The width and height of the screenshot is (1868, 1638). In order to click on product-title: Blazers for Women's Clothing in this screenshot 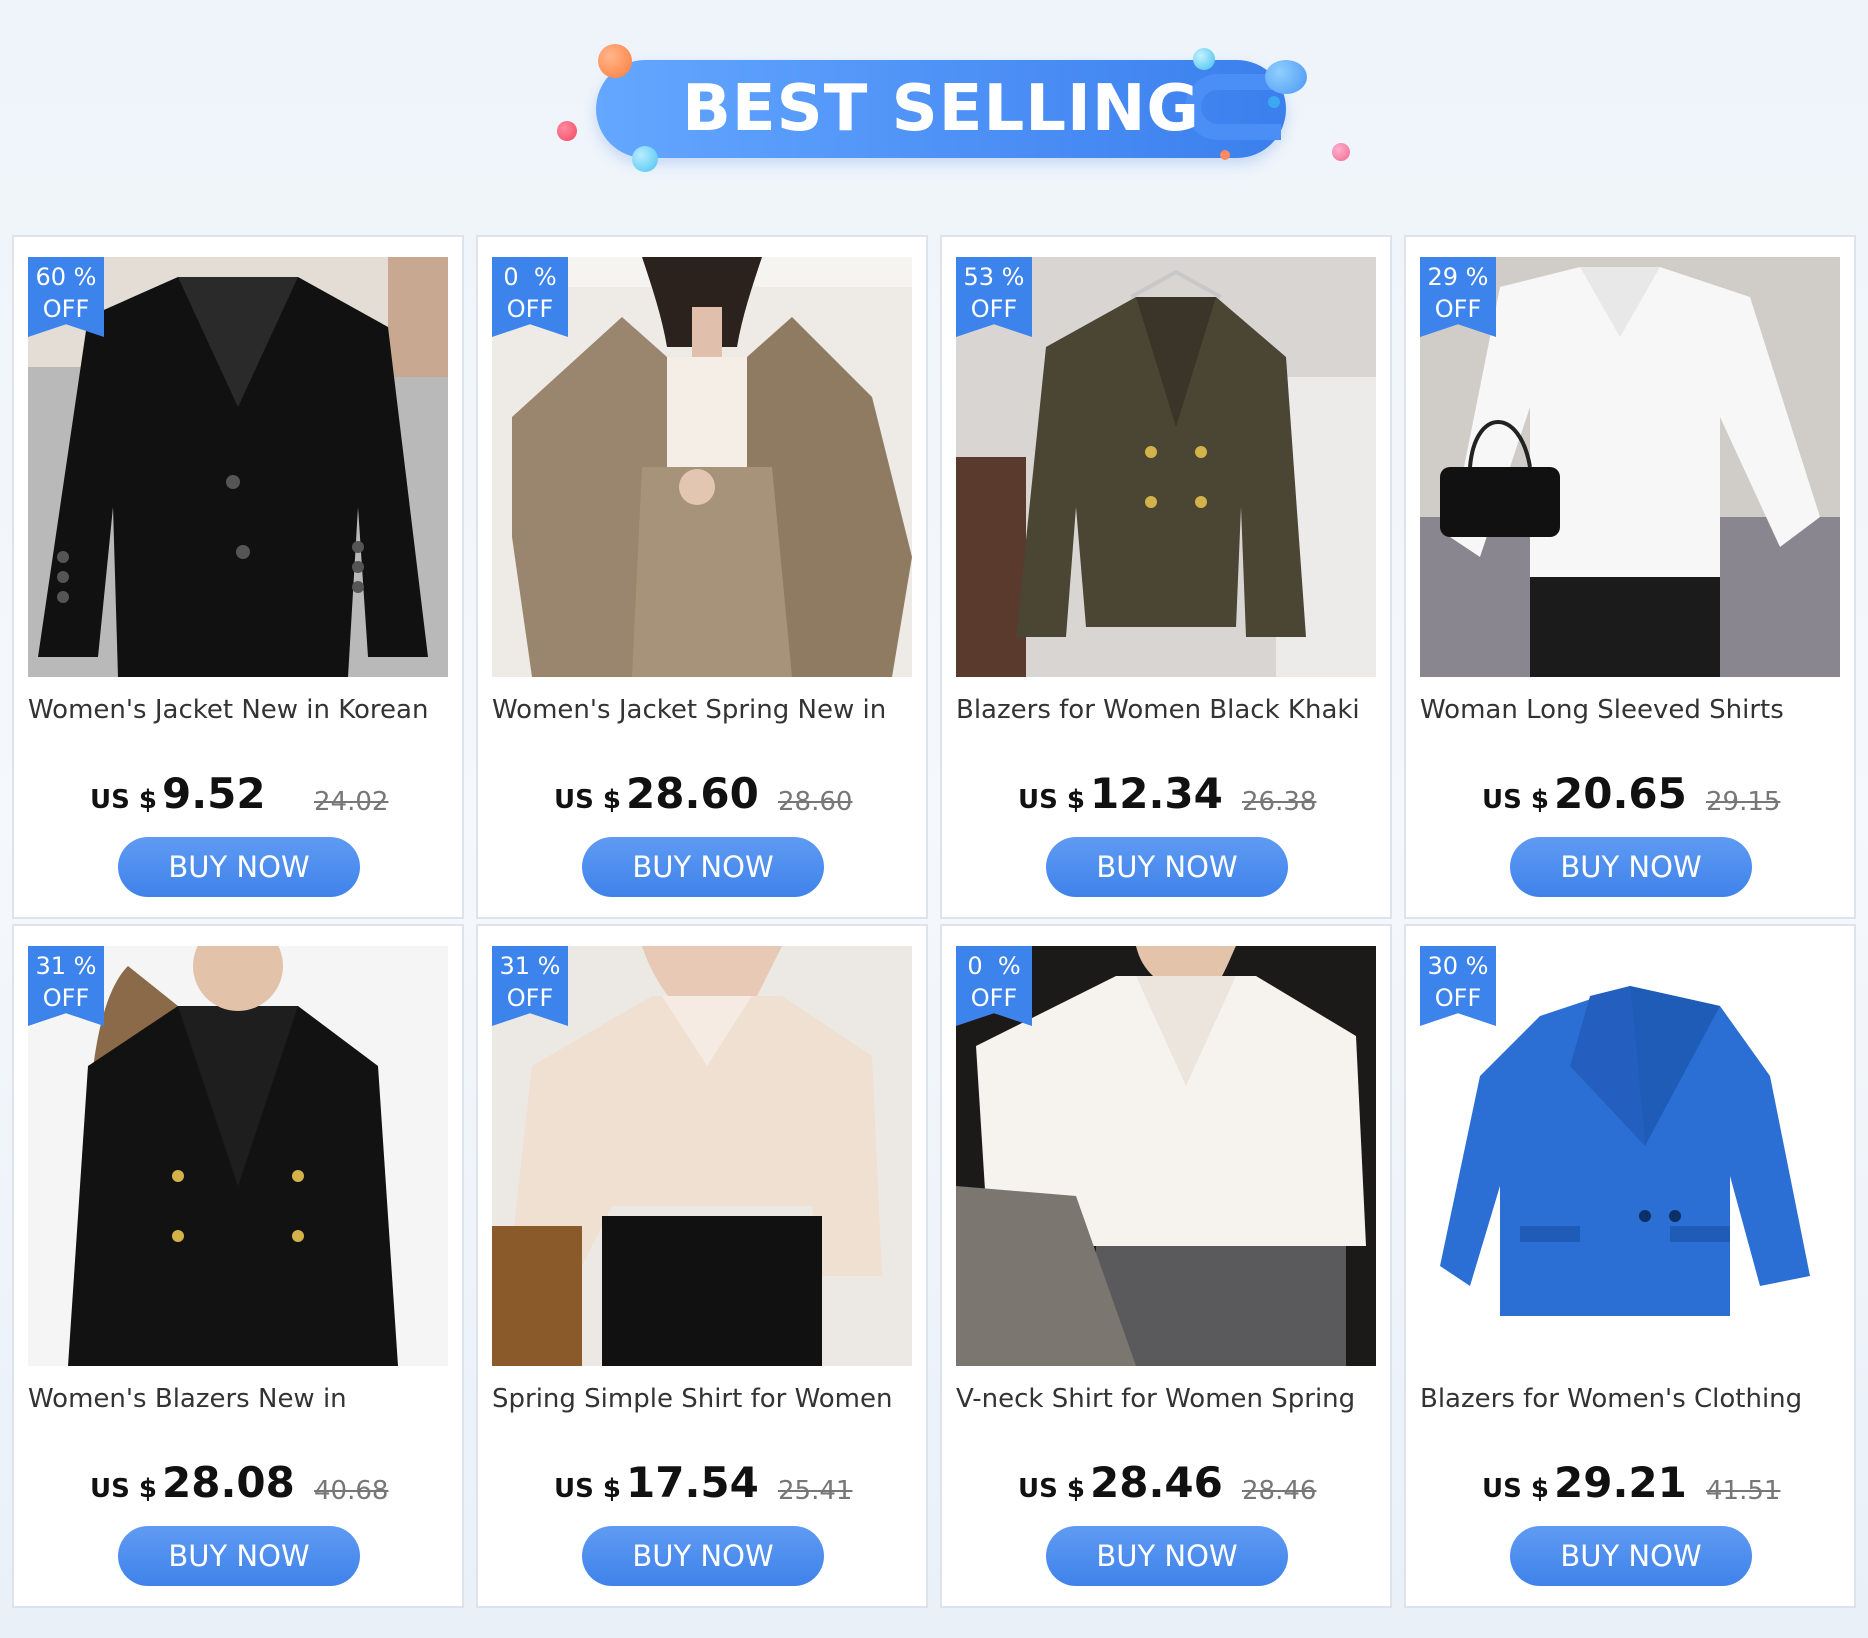, I will do `click(1630, 1399)`.